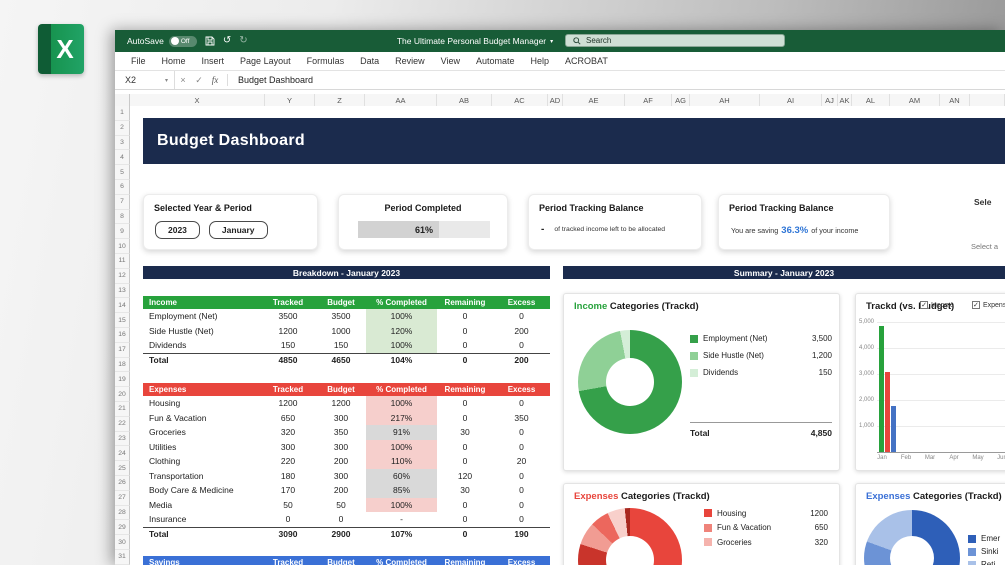  Describe the element at coordinates (201, 432) in the screenshot. I see `cell: Groceries` at that location.